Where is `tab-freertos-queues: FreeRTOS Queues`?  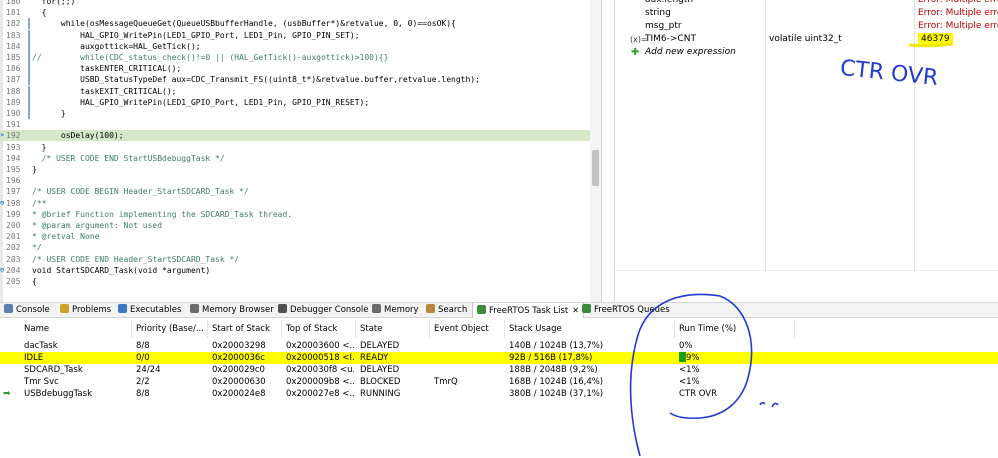 tab-freertos-queues: FreeRTOS Queues is located at coordinates (624, 310).